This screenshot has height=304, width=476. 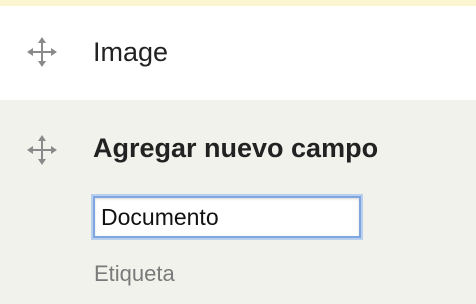 What do you see at coordinates (227, 217) in the screenshot?
I see `field-label-input` at bounding box center [227, 217].